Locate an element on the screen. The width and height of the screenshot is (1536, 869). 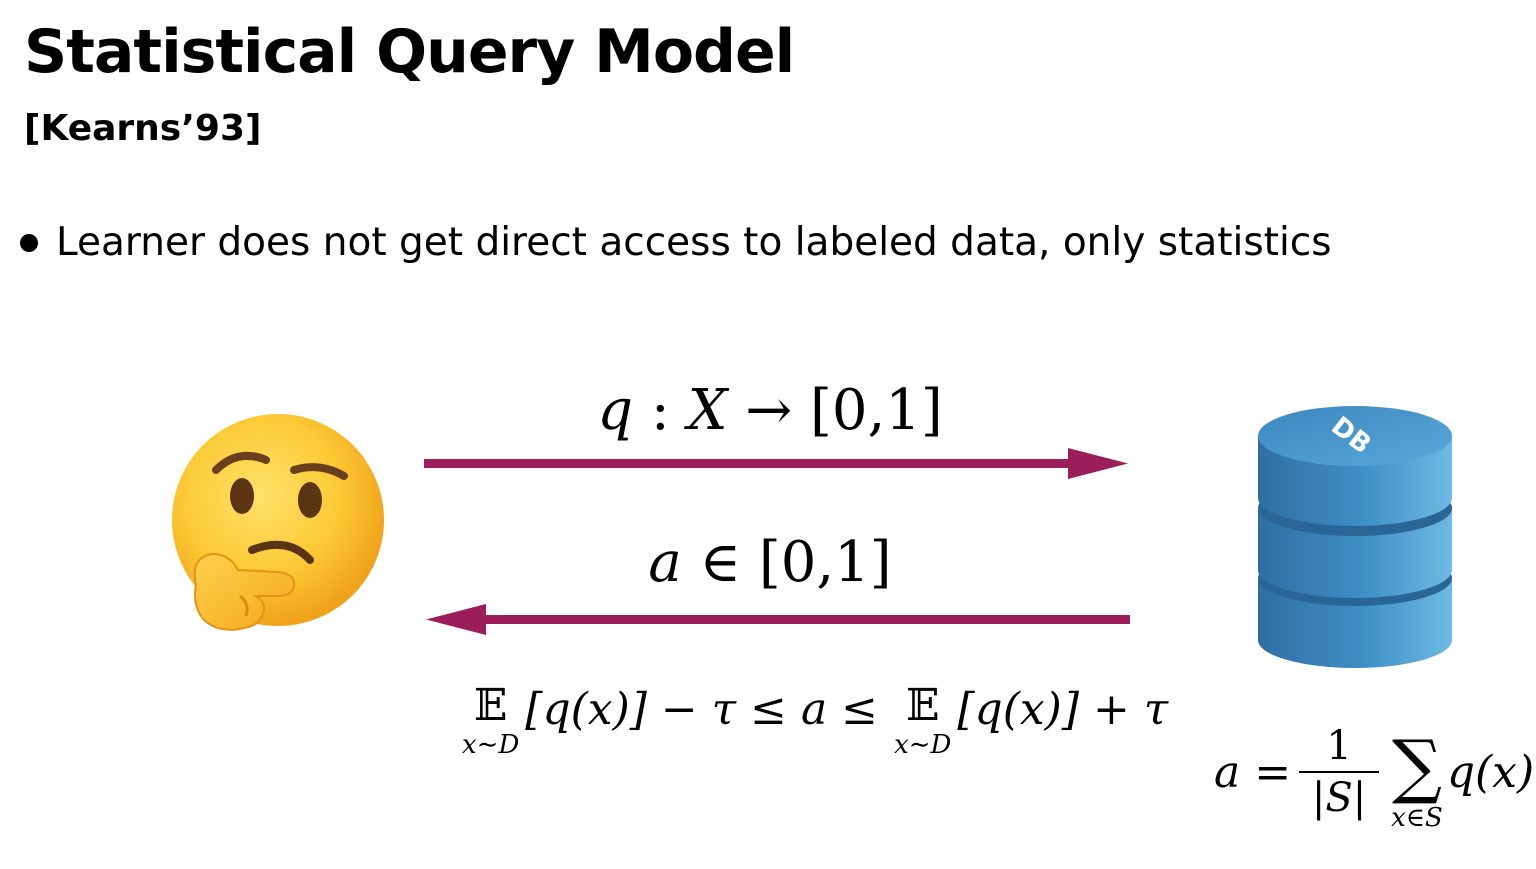
summation-operator: ∑ x∈S is located at coordinates (1417, 779).